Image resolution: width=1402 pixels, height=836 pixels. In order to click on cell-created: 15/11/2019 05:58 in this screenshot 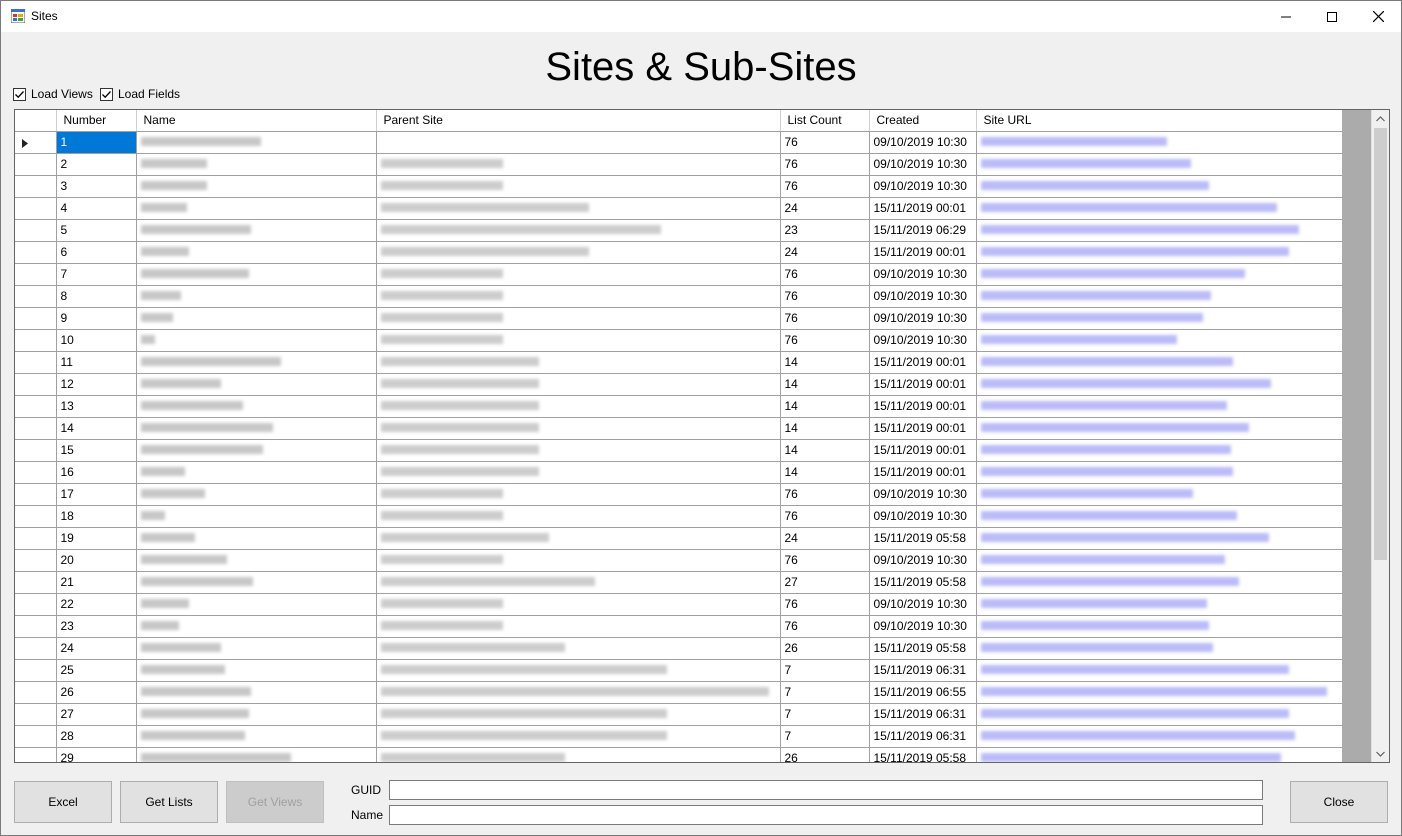, I will do `click(923, 582)`.